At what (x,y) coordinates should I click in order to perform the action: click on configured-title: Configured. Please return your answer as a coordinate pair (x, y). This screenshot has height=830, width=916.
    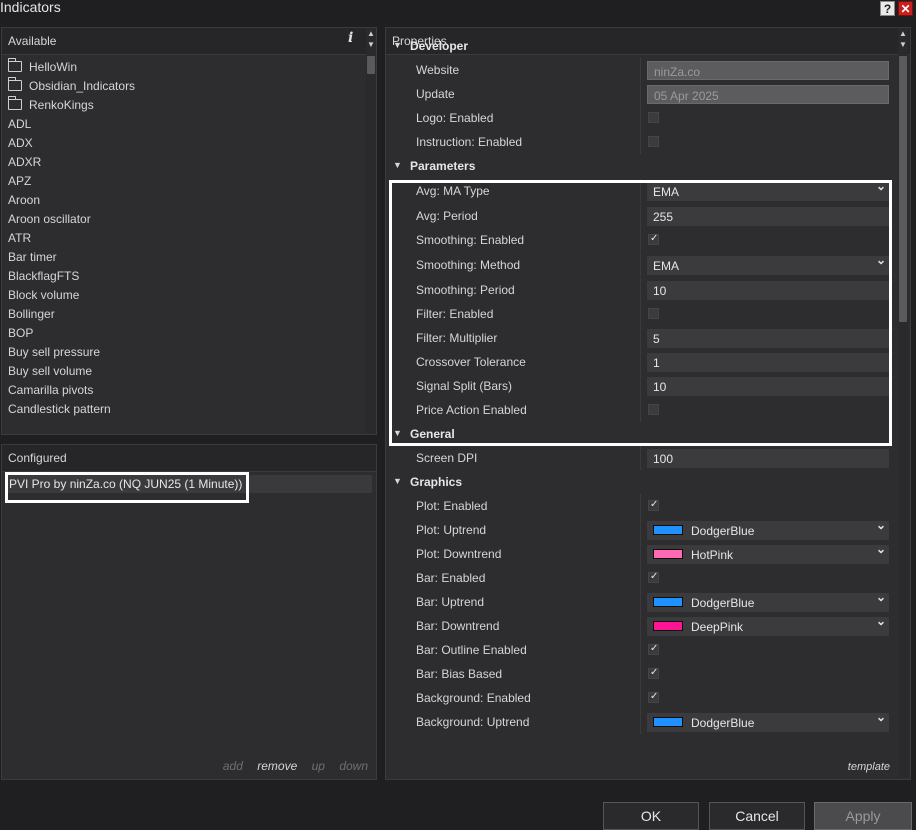
    Looking at the image, I should click on (37, 458).